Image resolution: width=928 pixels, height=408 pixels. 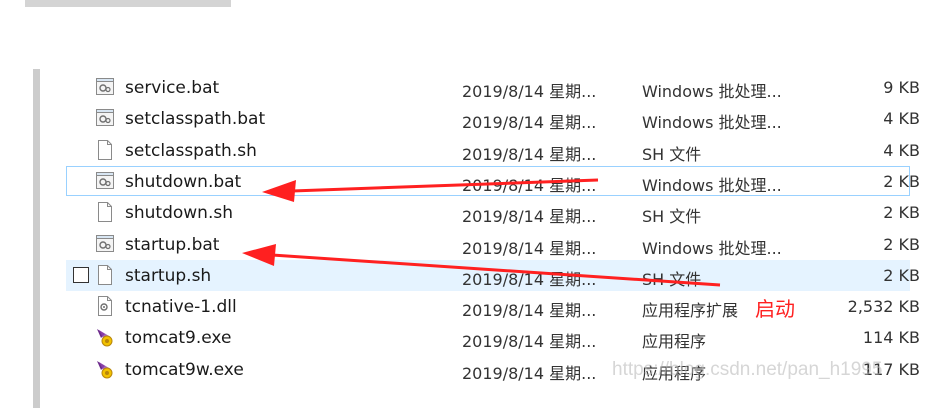 I want to click on watermark: https://blog.csdn.net/pan_h1995, so click(x=747, y=369).